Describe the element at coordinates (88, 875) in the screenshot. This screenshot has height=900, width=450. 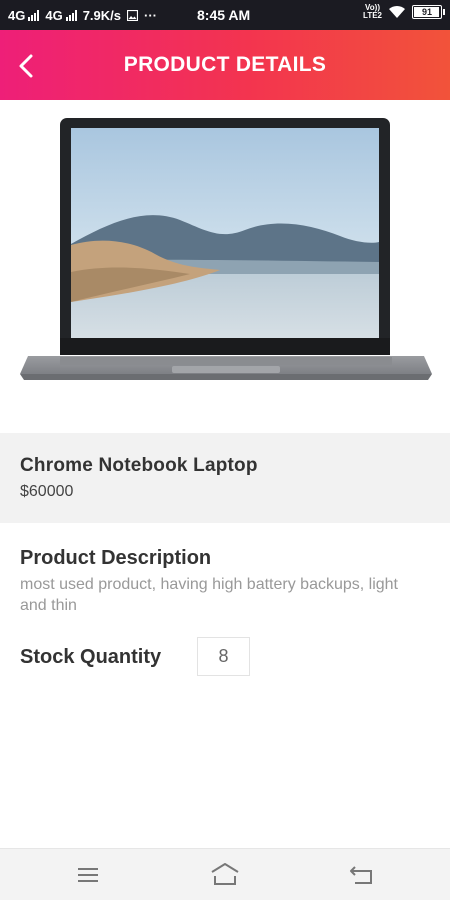
I see `menu-icon` at that location.